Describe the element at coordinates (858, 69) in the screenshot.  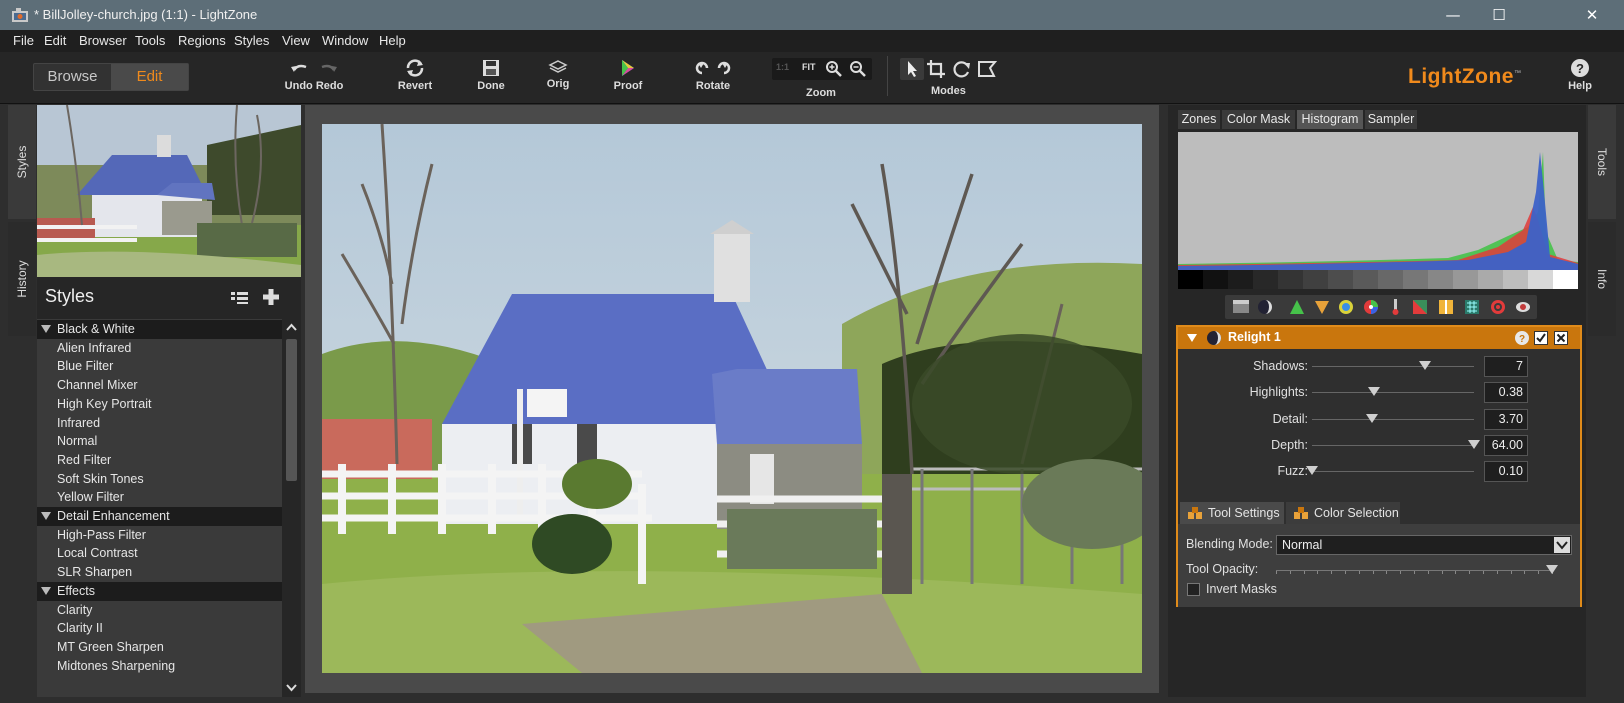
I see `zoom-out-icon` at that location.